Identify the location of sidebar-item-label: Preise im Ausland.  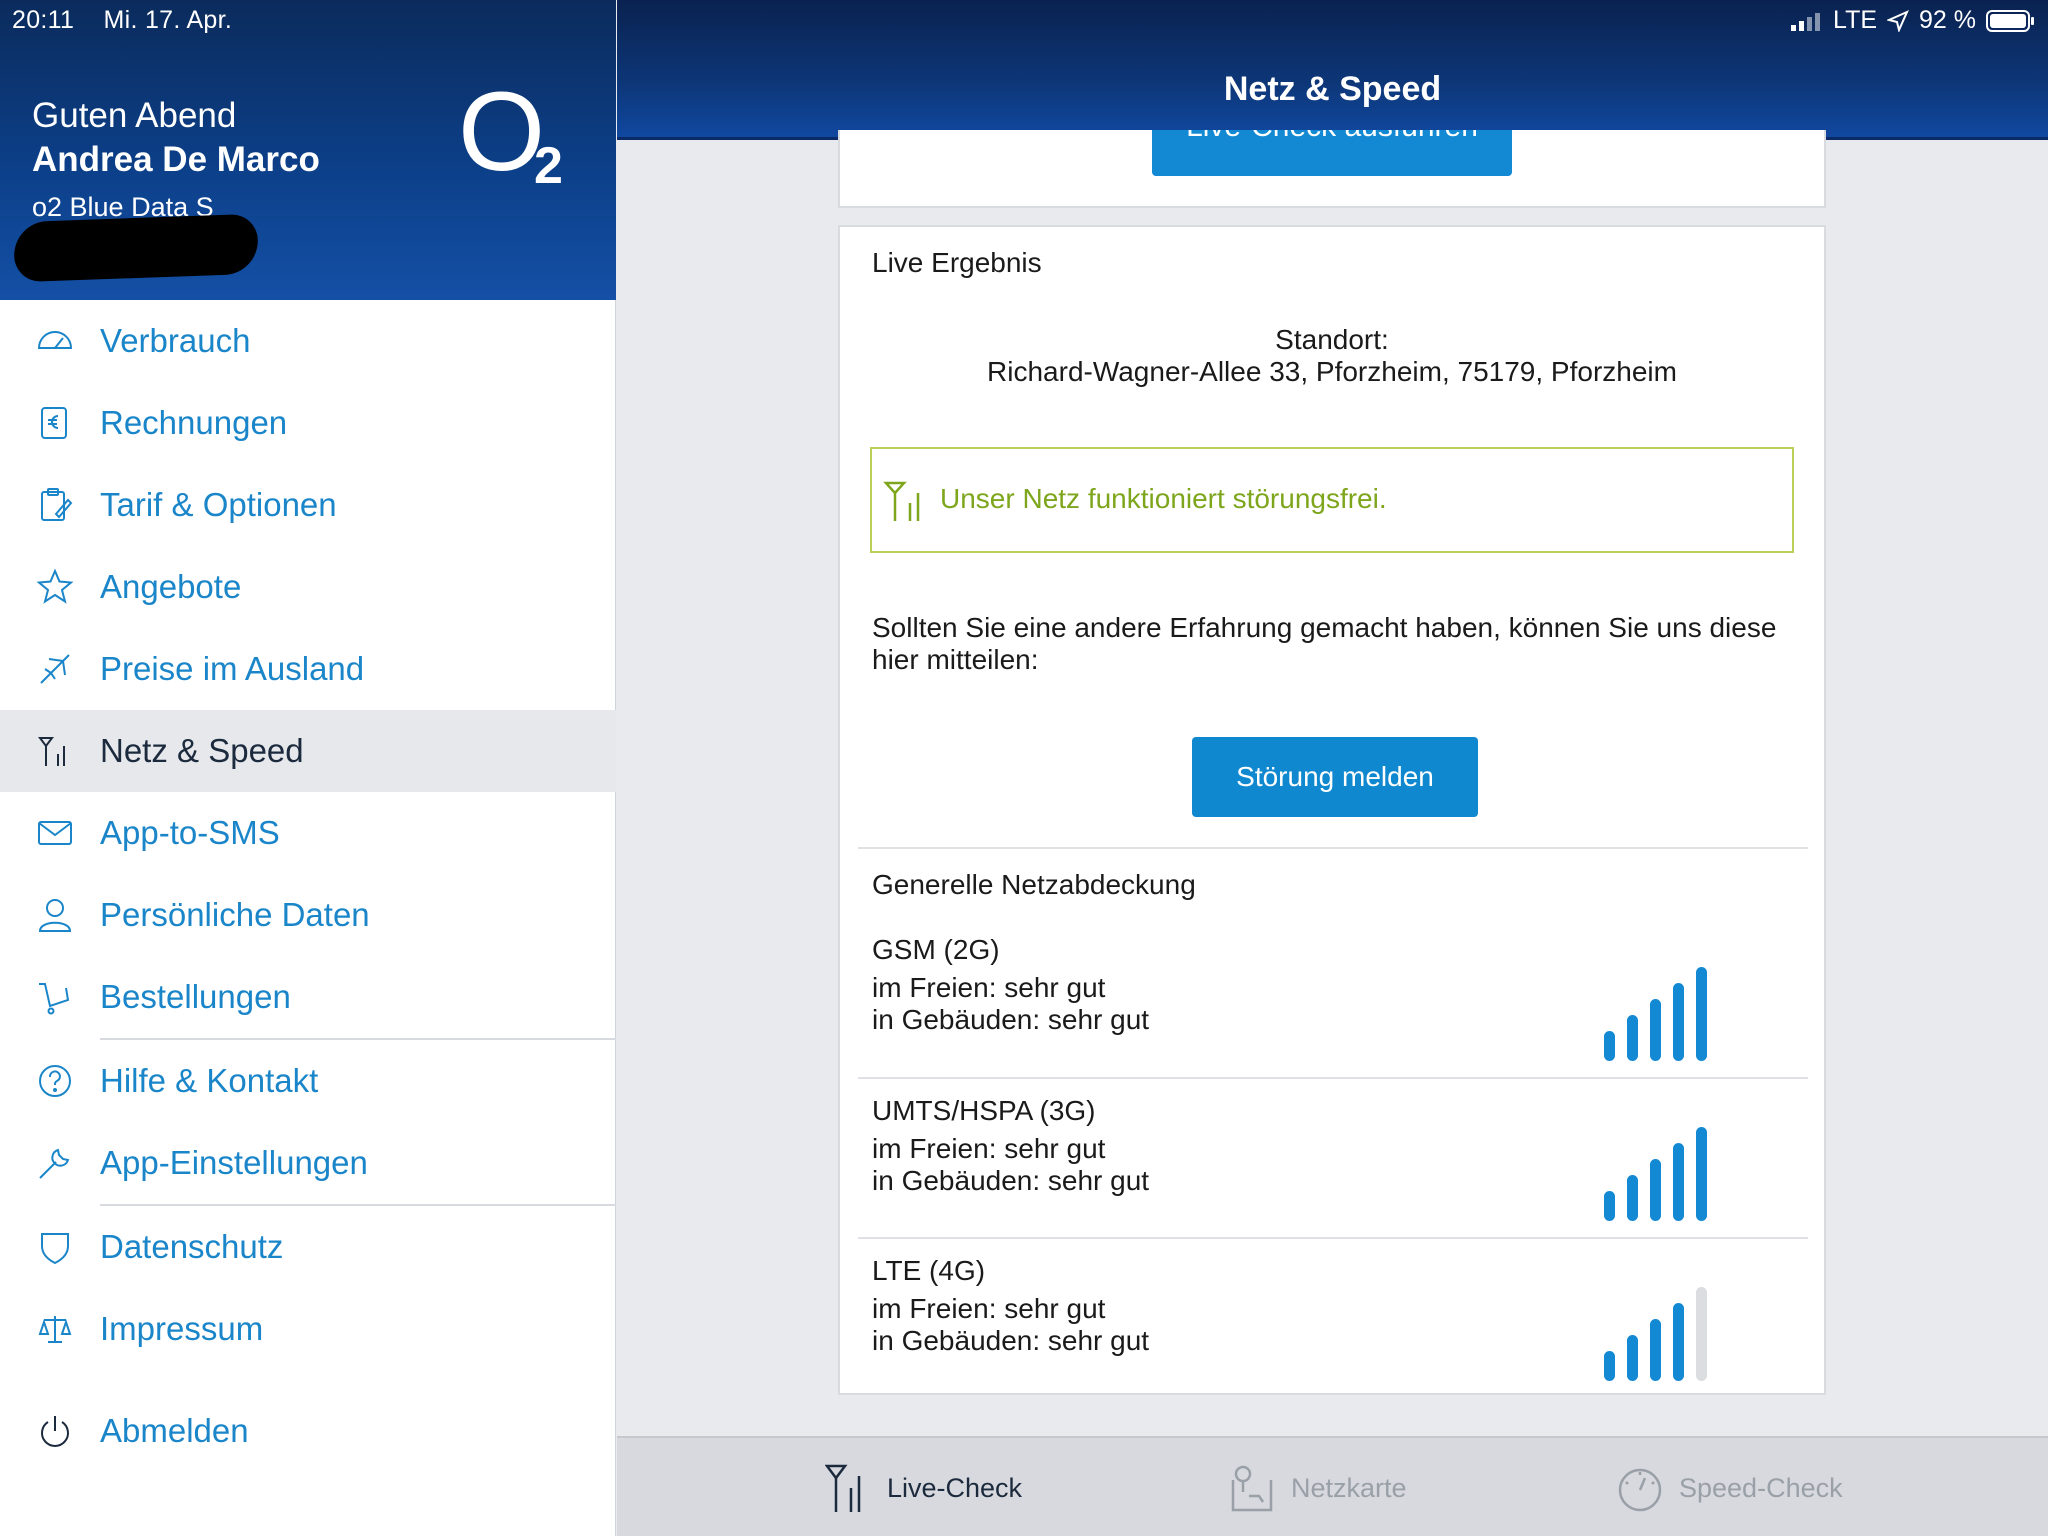
(232, 668).